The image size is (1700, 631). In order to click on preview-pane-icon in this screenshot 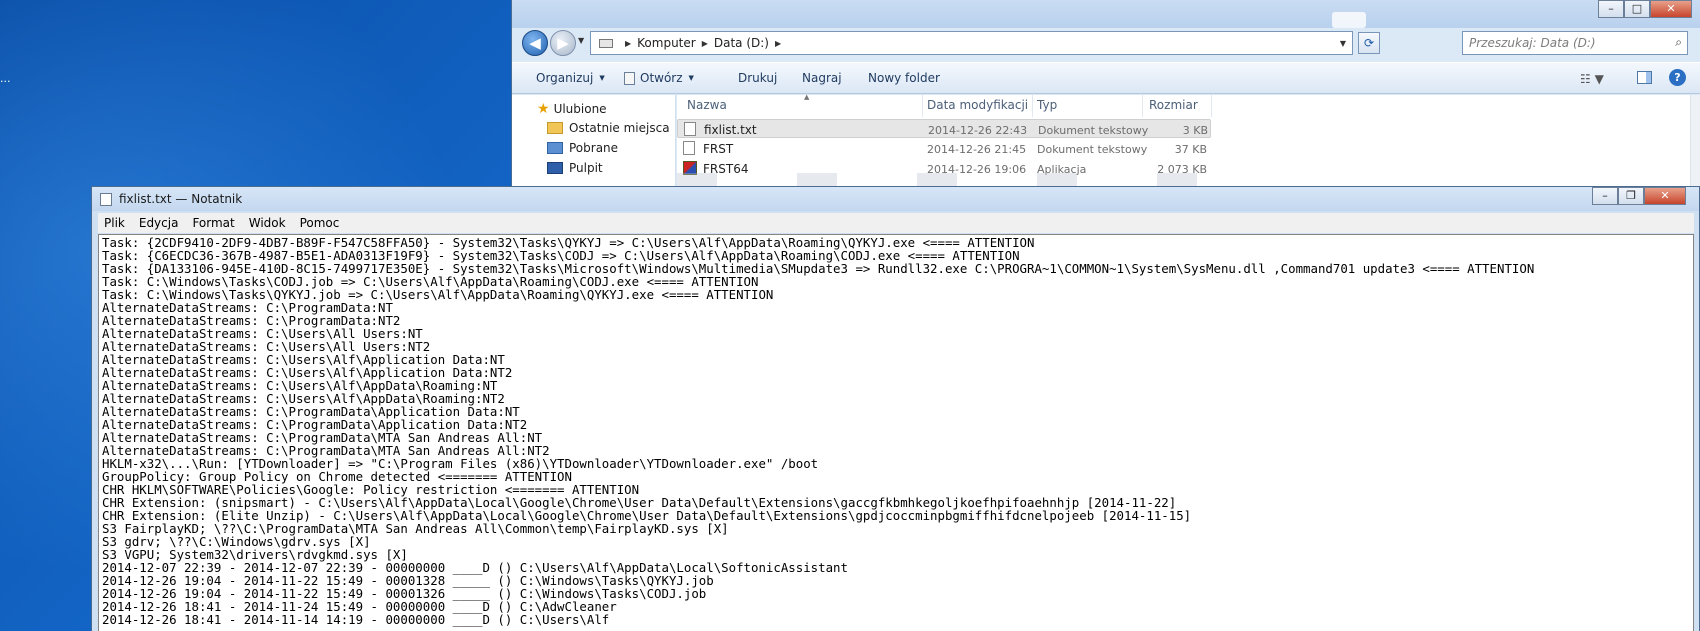, I will do `click(1644, 77)`.